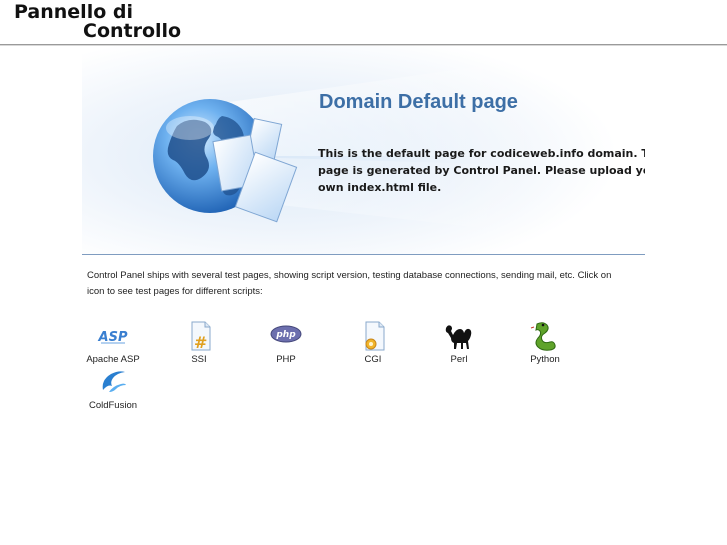 Image resolution: width=727 pixels, height=545 pixels. Describe the element at coordinates (375, 336) in the screenshot. I see `cgi-icon` at that location.